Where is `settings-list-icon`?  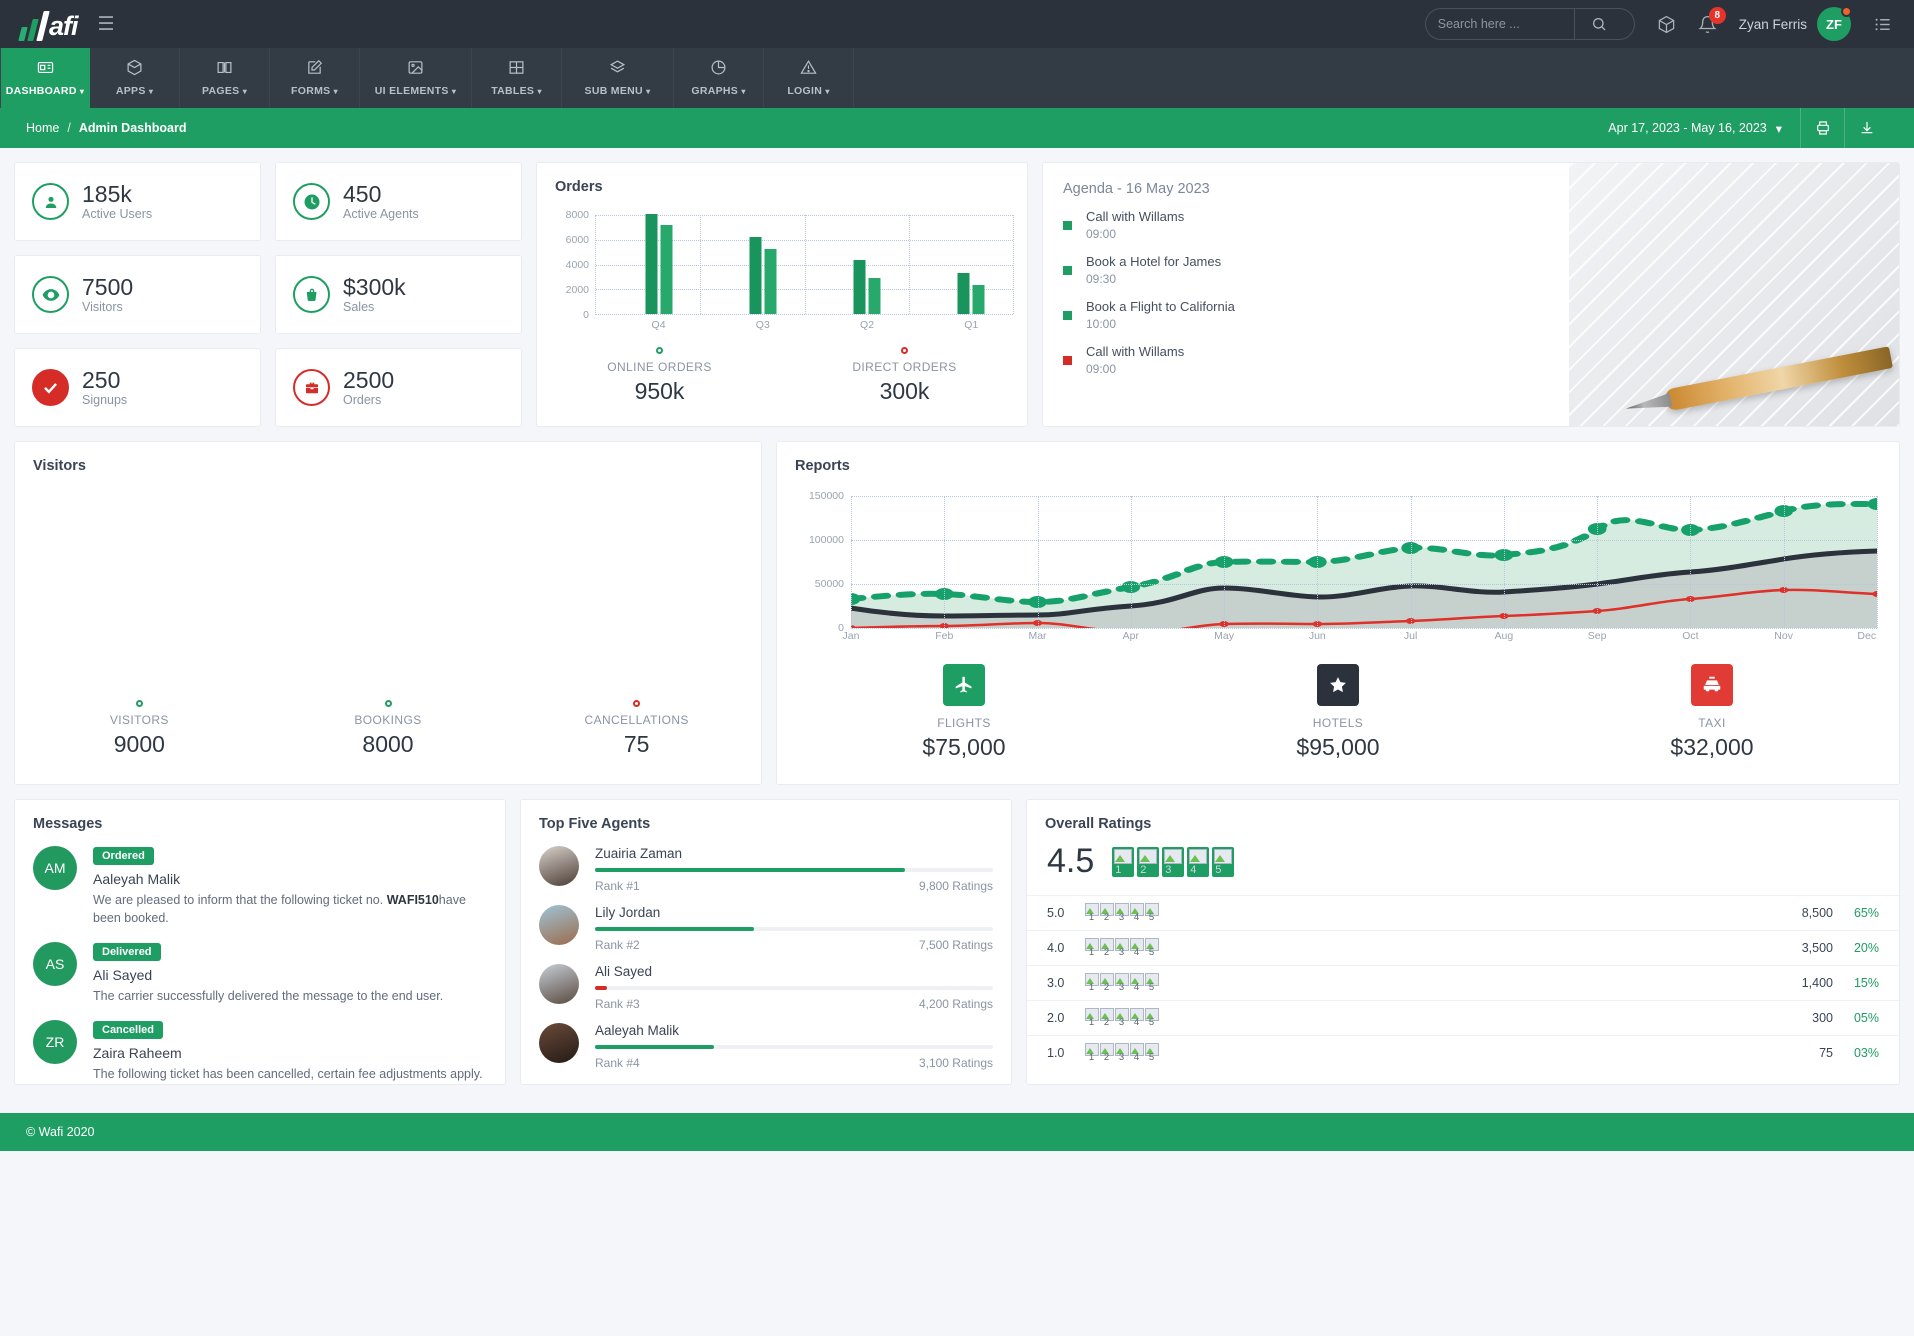
settings-list-icon is located at coordinates (1882, 24).